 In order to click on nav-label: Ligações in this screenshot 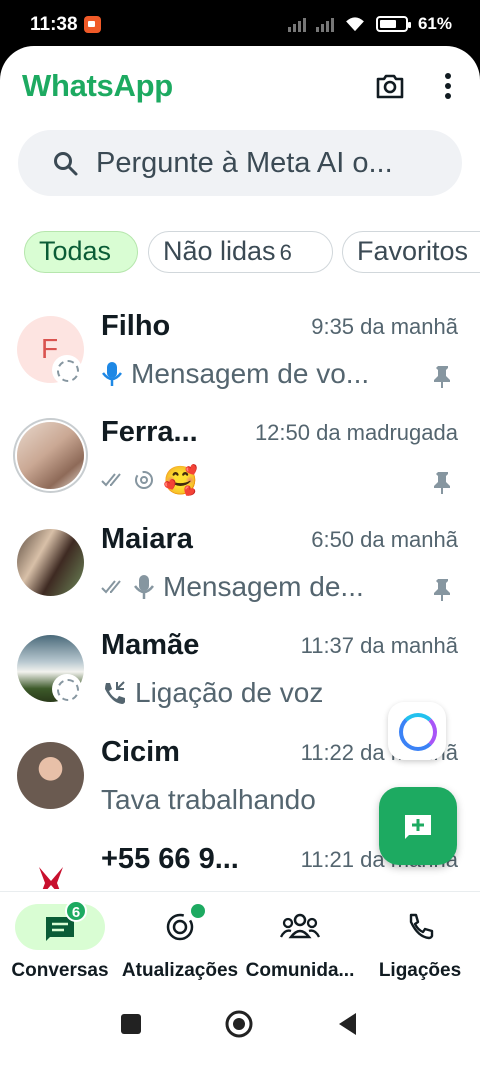, I will do `click(420, 970)`.